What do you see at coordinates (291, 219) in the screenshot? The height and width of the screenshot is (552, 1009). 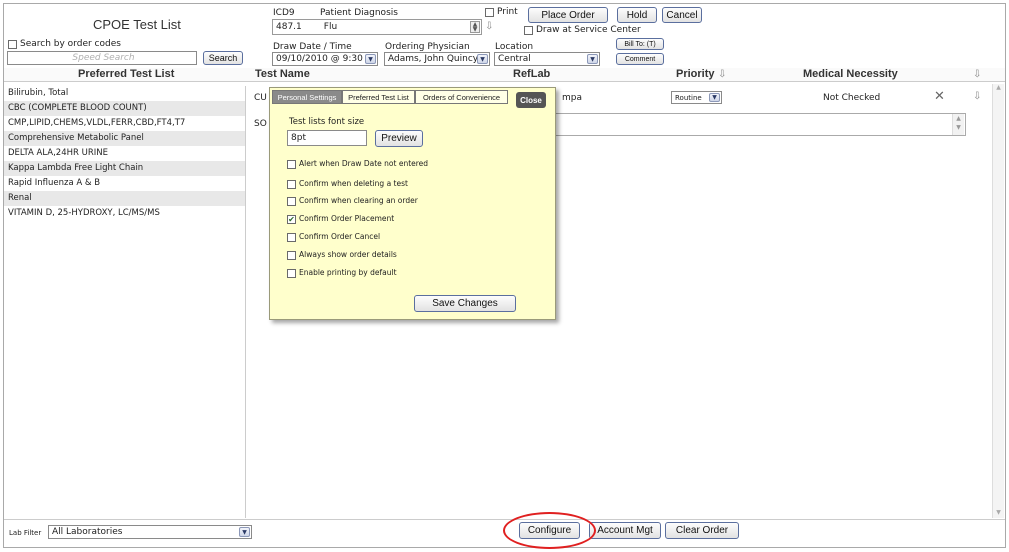 I see `checked-checkbox-icon: ✔` at bounding box center [291, 219].